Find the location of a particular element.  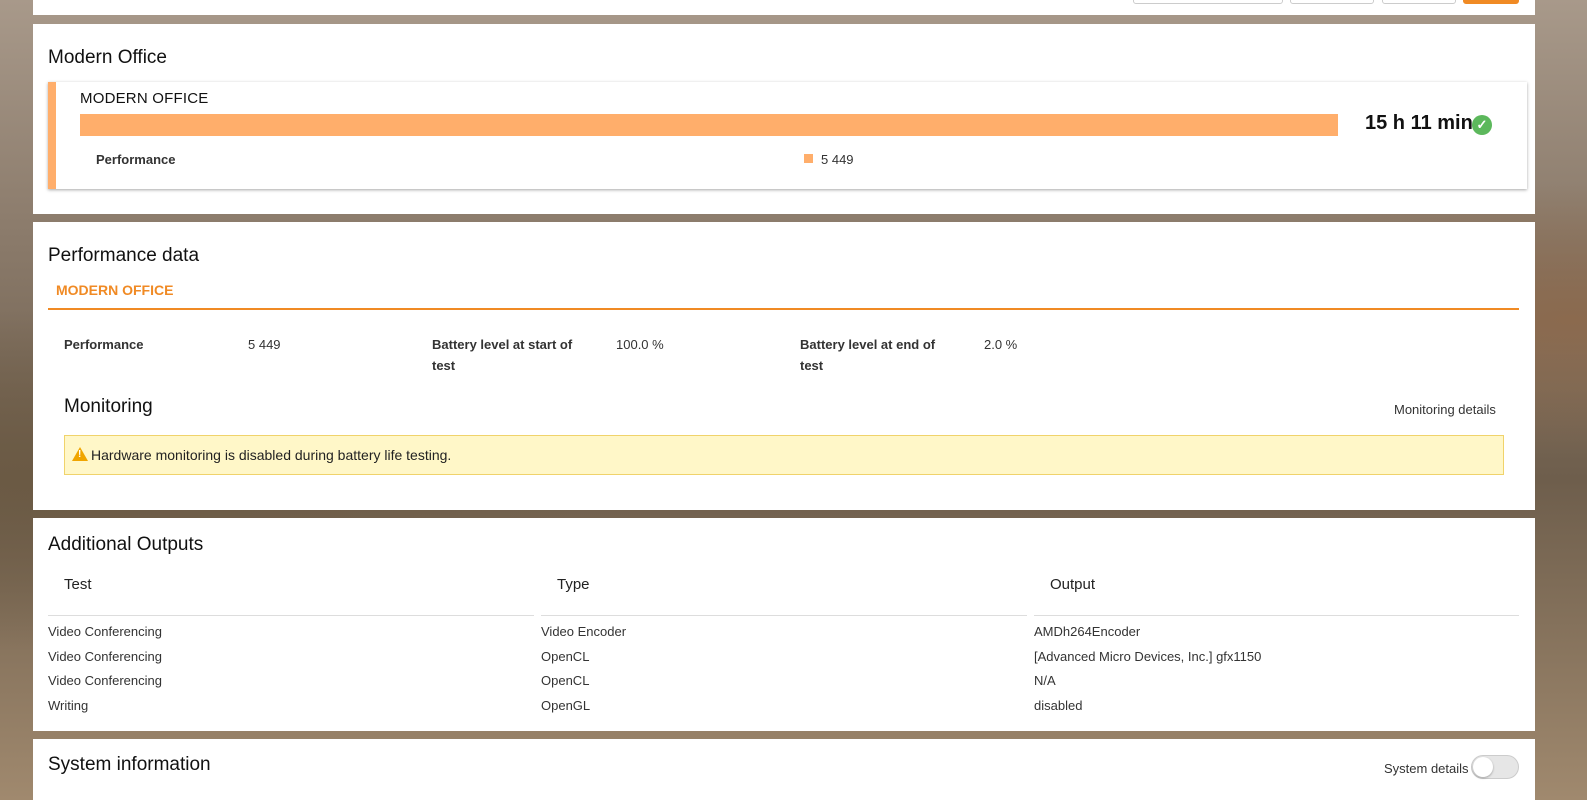

system-information-panel: System information System details is located at coordinates (784, 769).